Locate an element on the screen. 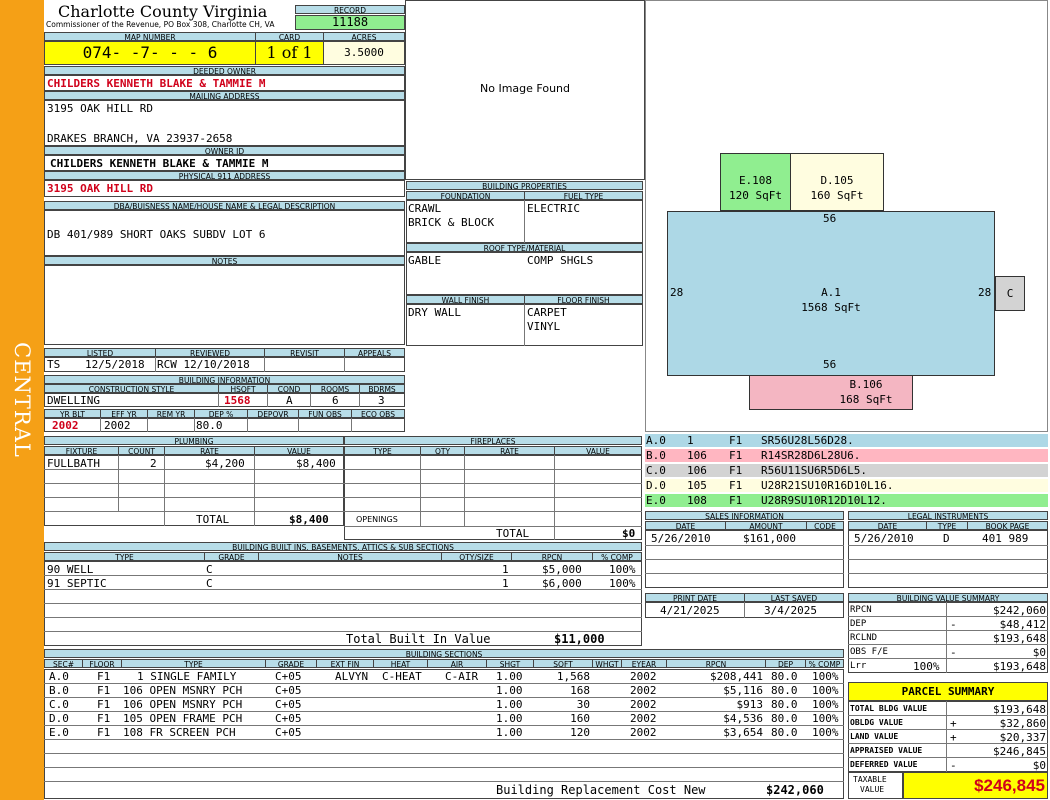 The image size is (1050, 800). value-summary-dep: $48,412 is located at coordinates (1022, 624).